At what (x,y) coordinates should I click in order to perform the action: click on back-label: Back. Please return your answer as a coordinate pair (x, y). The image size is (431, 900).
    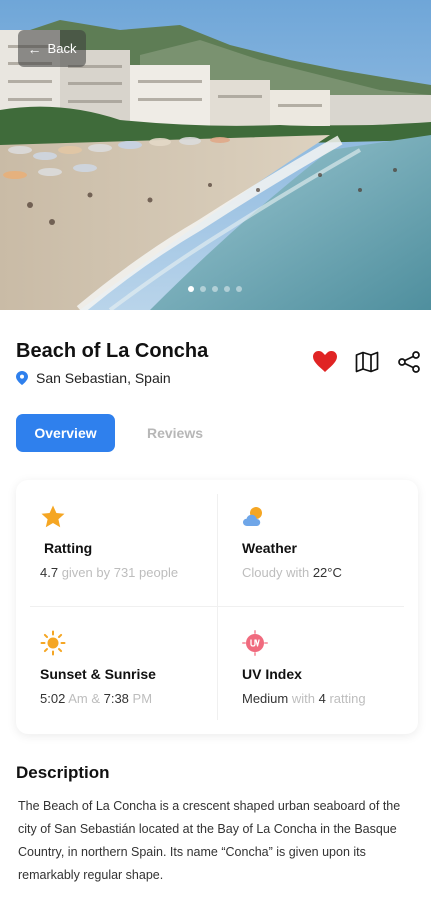
    Looking at the image, I should click on (62, 48).